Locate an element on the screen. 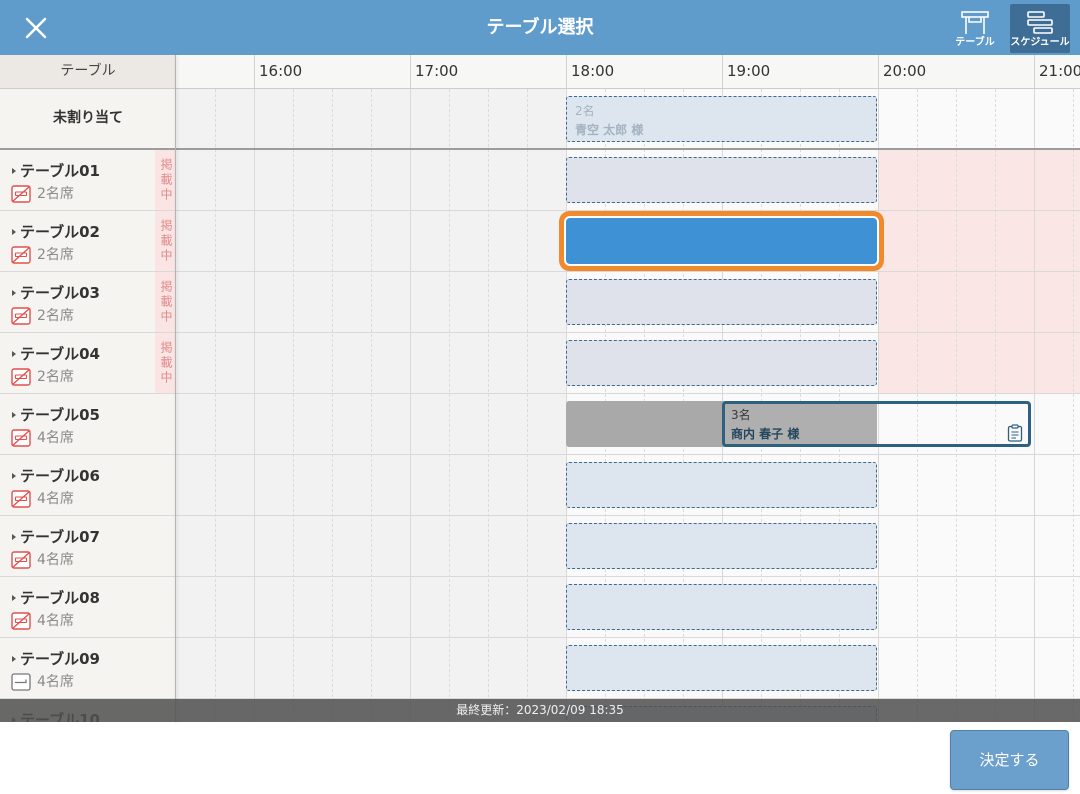 The image size is (1080, 794). hour-label: 16:00 is located at coordinates (281, 71).